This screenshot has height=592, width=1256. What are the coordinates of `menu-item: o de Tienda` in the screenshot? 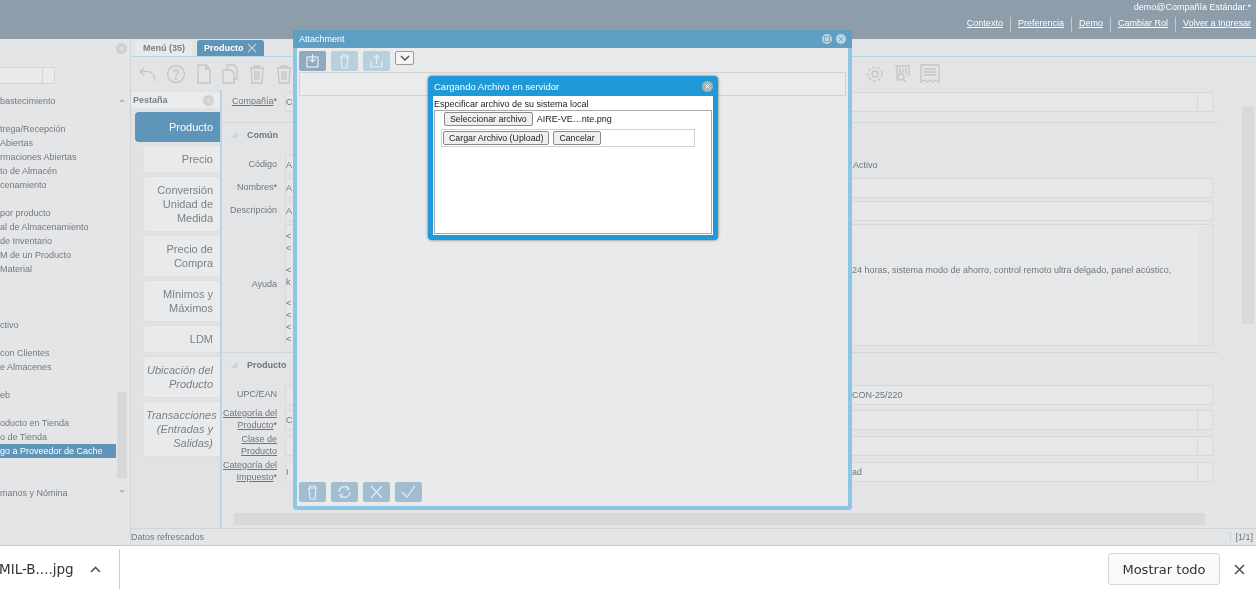 It's located at (58, 437).